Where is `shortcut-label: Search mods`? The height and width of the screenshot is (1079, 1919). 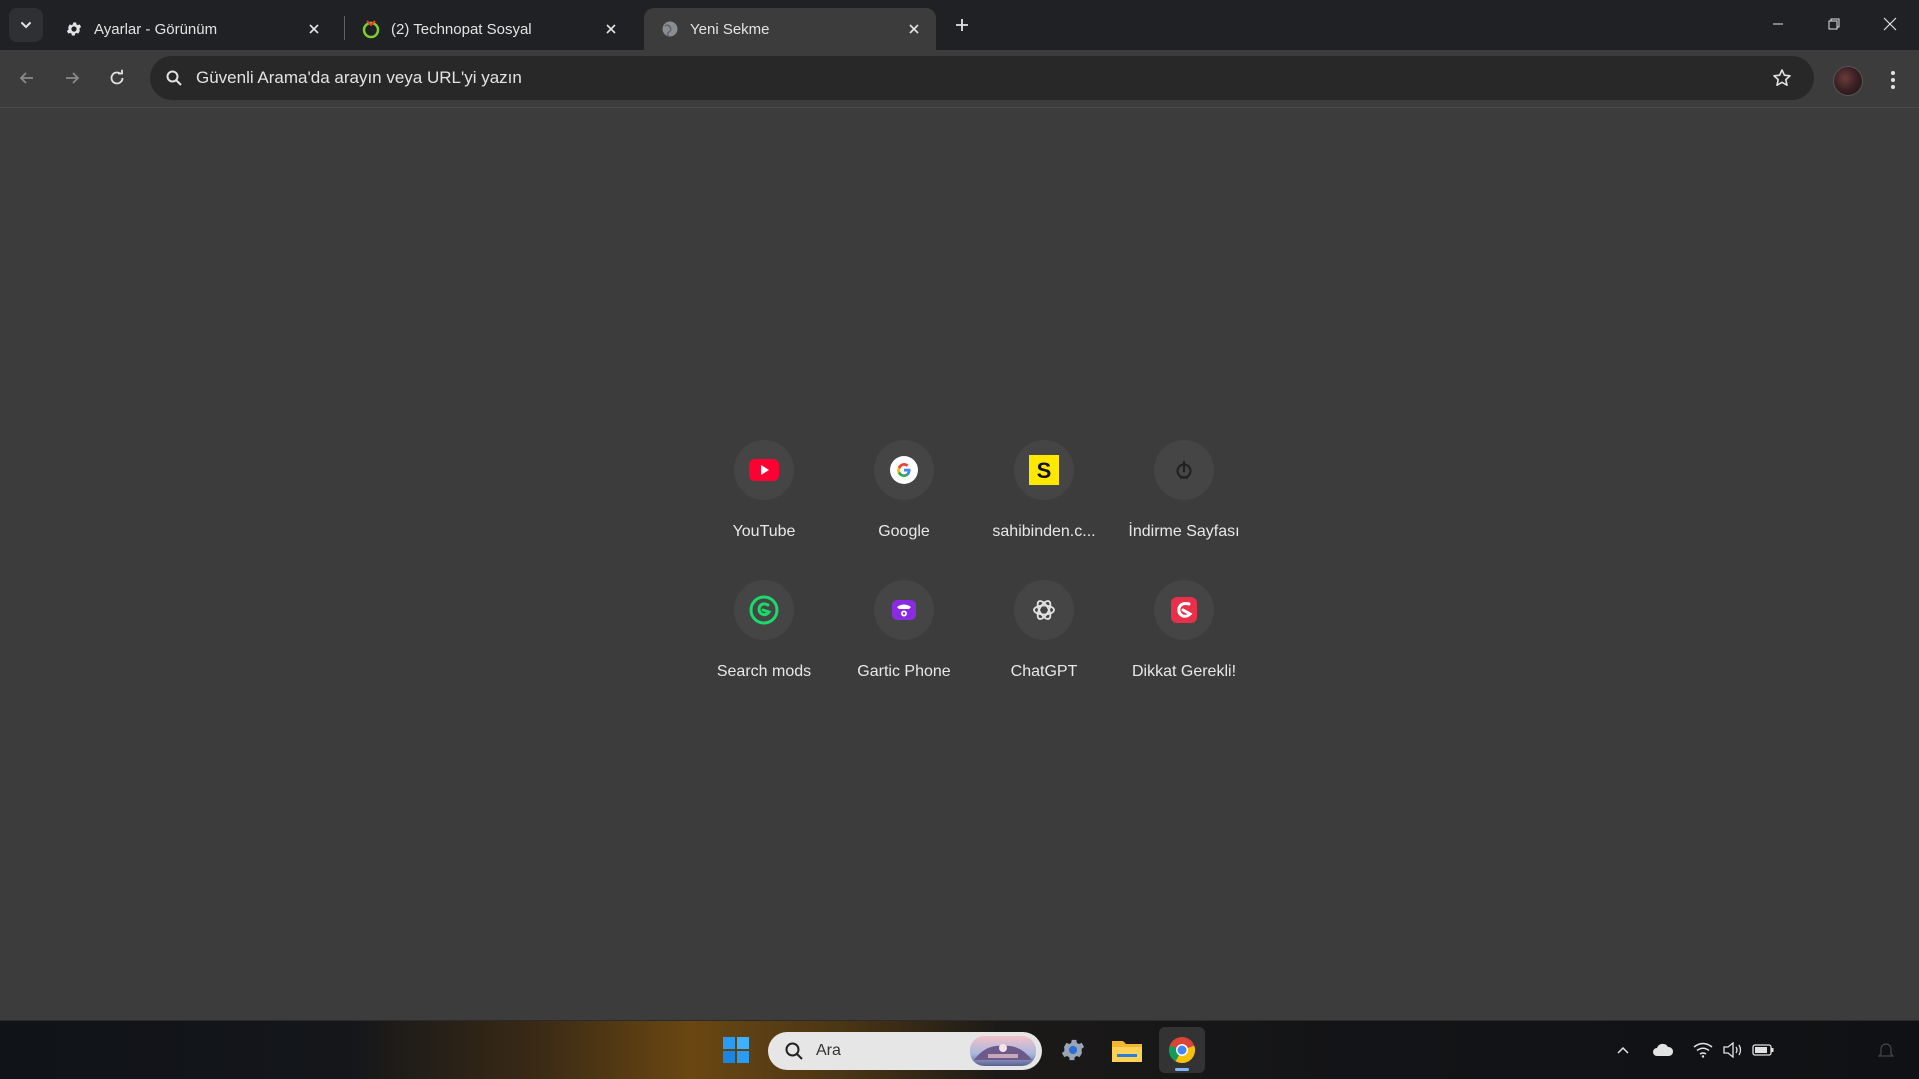
shortcut-label: Search mods is located at coordinates (764, 671).